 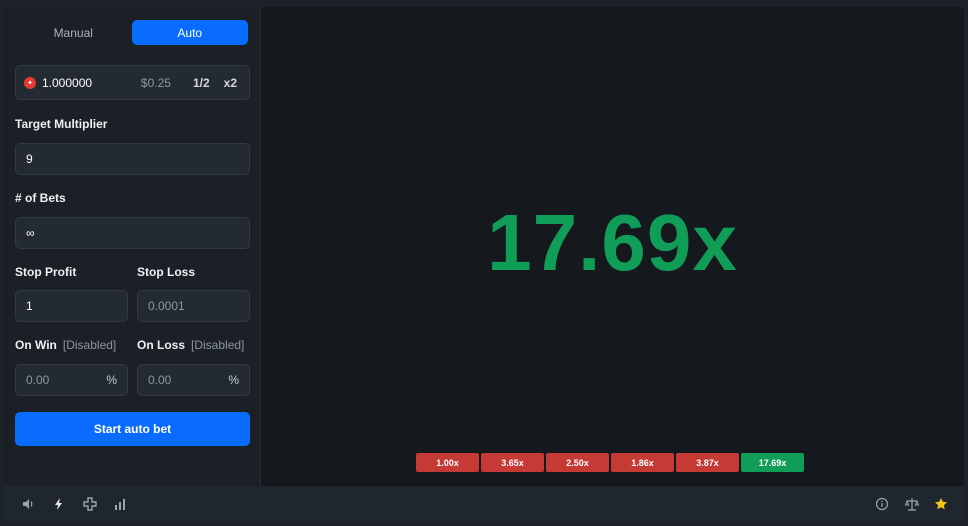 I want to click on stop-loss-input: 0.0001, so click(x=193, y=306).